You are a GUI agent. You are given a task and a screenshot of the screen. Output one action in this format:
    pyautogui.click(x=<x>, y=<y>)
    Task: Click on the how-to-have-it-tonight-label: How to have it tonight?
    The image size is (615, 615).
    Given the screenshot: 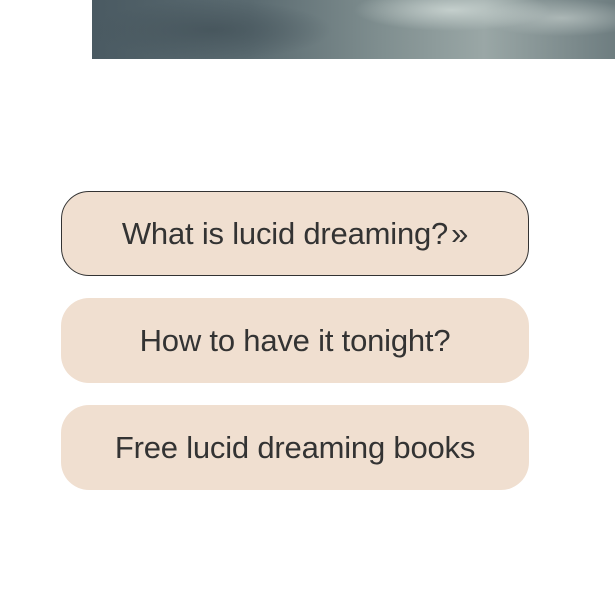 What is the action you would take?
    pyautogui.click(x=295, y=340)
    